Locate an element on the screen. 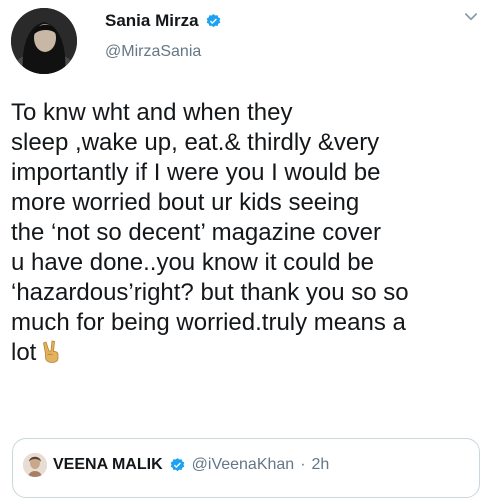 This screenshot has width=492, height=498. author-name-row: Sania Mirza is located at coordinates (163, 21).